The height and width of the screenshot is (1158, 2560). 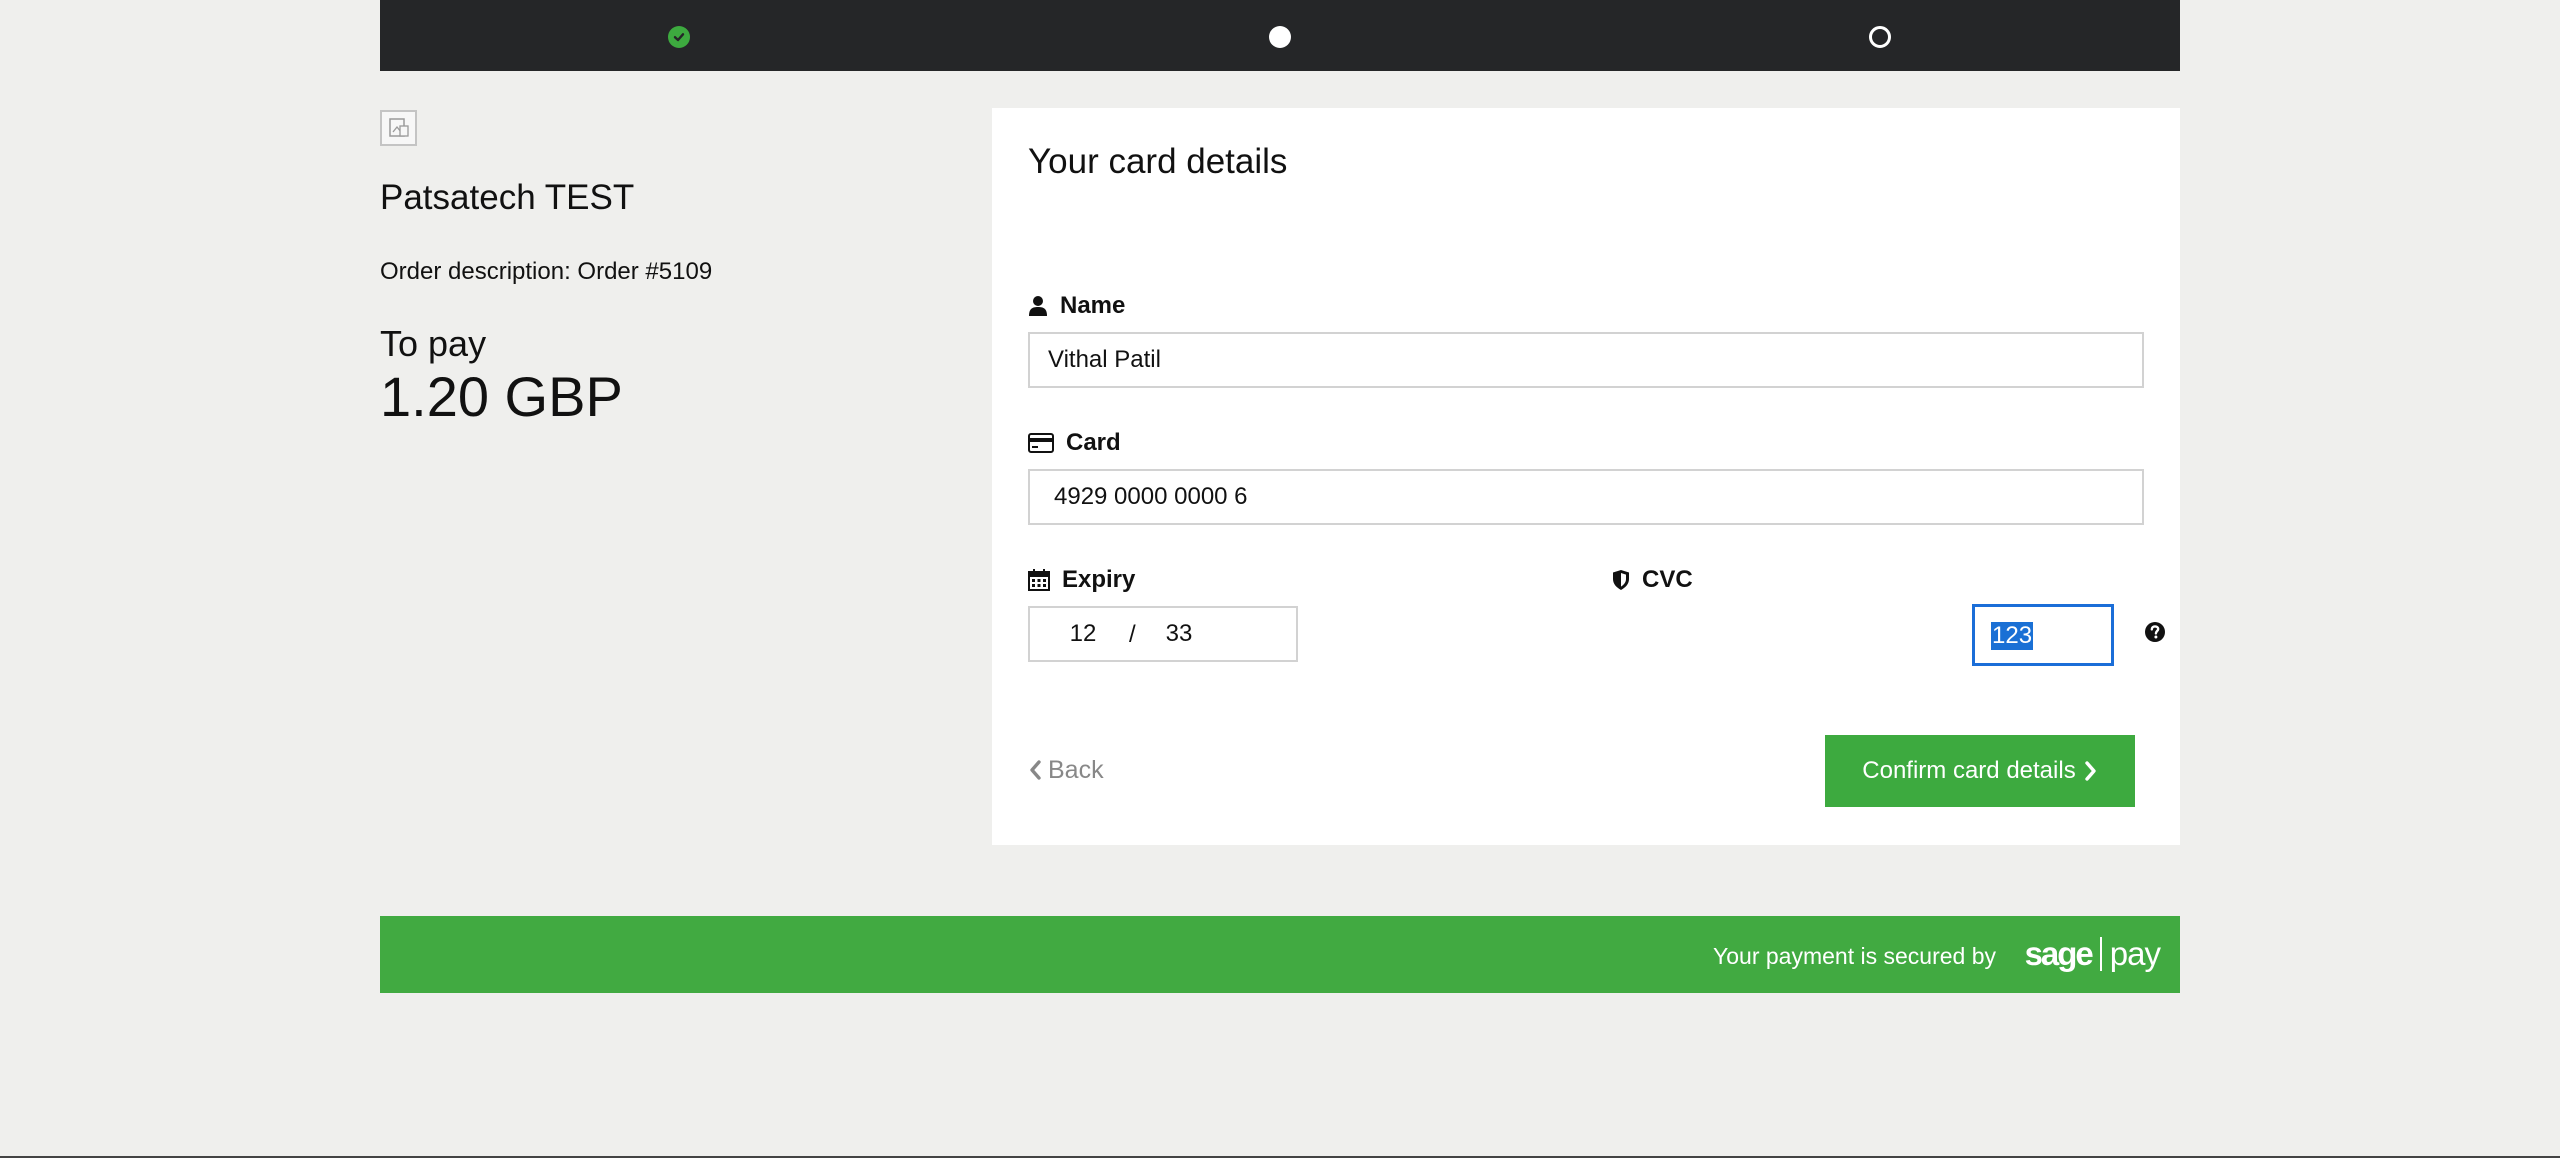 I want to click on card-label-text: Card, so click(x=1093, y=442).